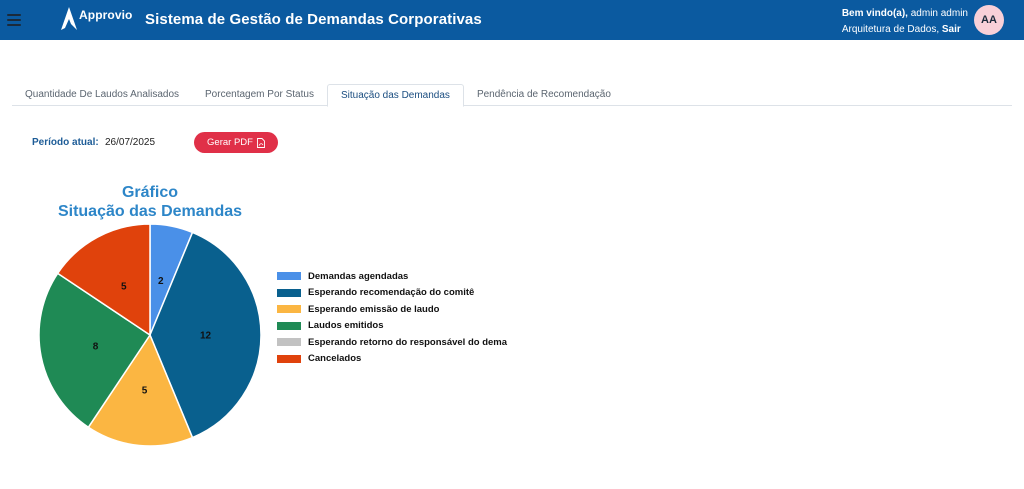 The image size is (1024, 489). Describe the element at coordinates (544, 95) in the screenshot. I see `tab-pendencia-recomendacao: Pendência de Recomendação` at that location.